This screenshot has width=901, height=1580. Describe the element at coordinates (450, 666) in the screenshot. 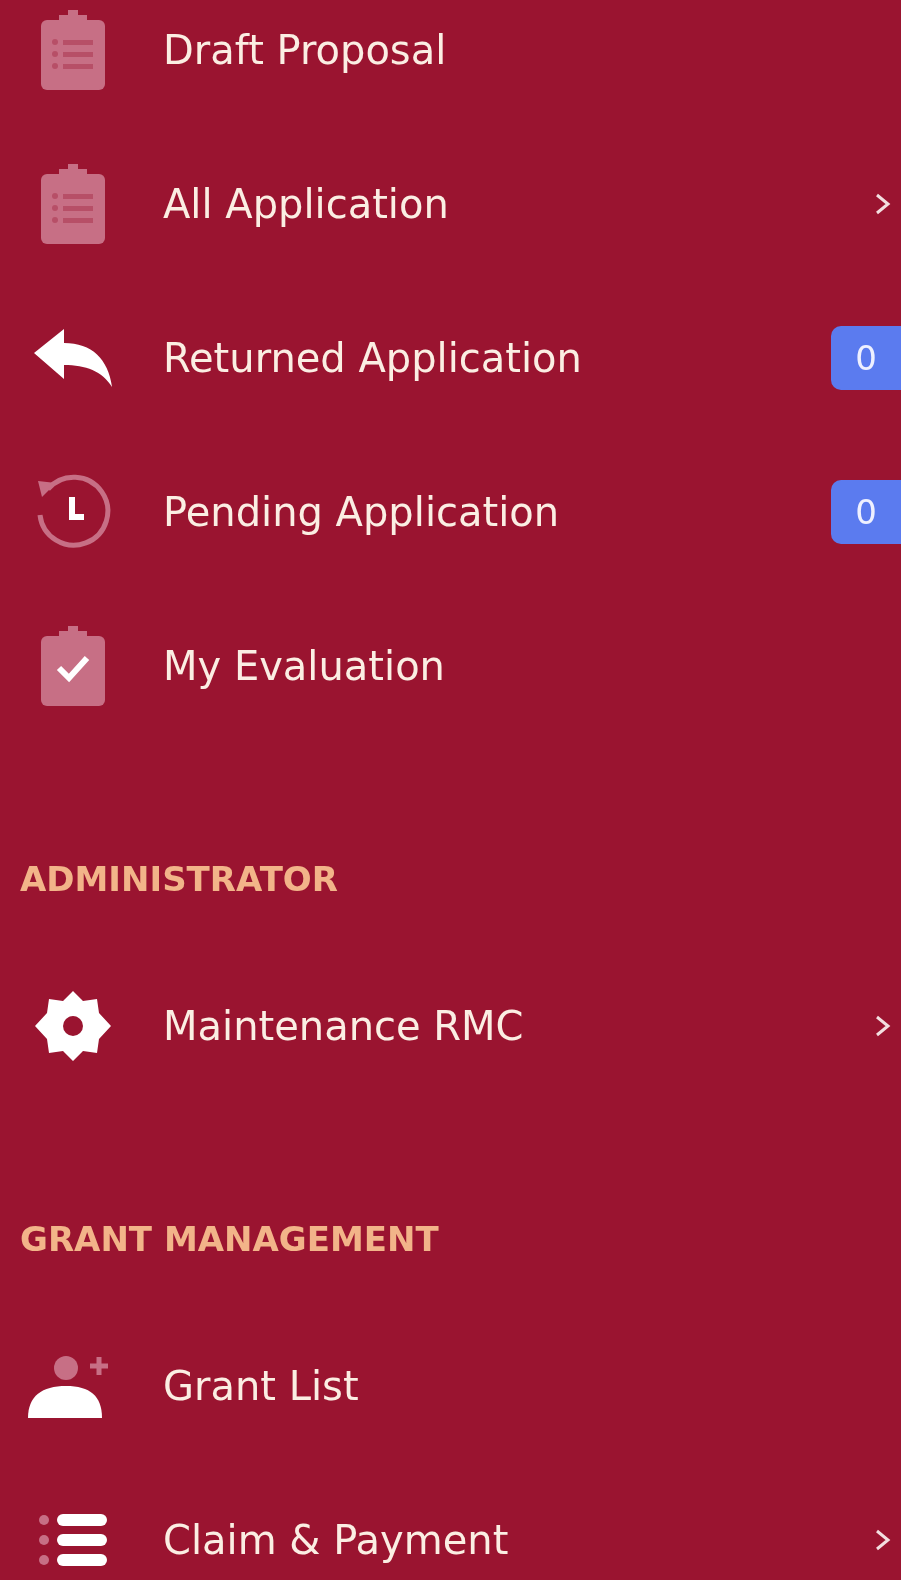

I see `menu-item: My Evaluation` at that location.